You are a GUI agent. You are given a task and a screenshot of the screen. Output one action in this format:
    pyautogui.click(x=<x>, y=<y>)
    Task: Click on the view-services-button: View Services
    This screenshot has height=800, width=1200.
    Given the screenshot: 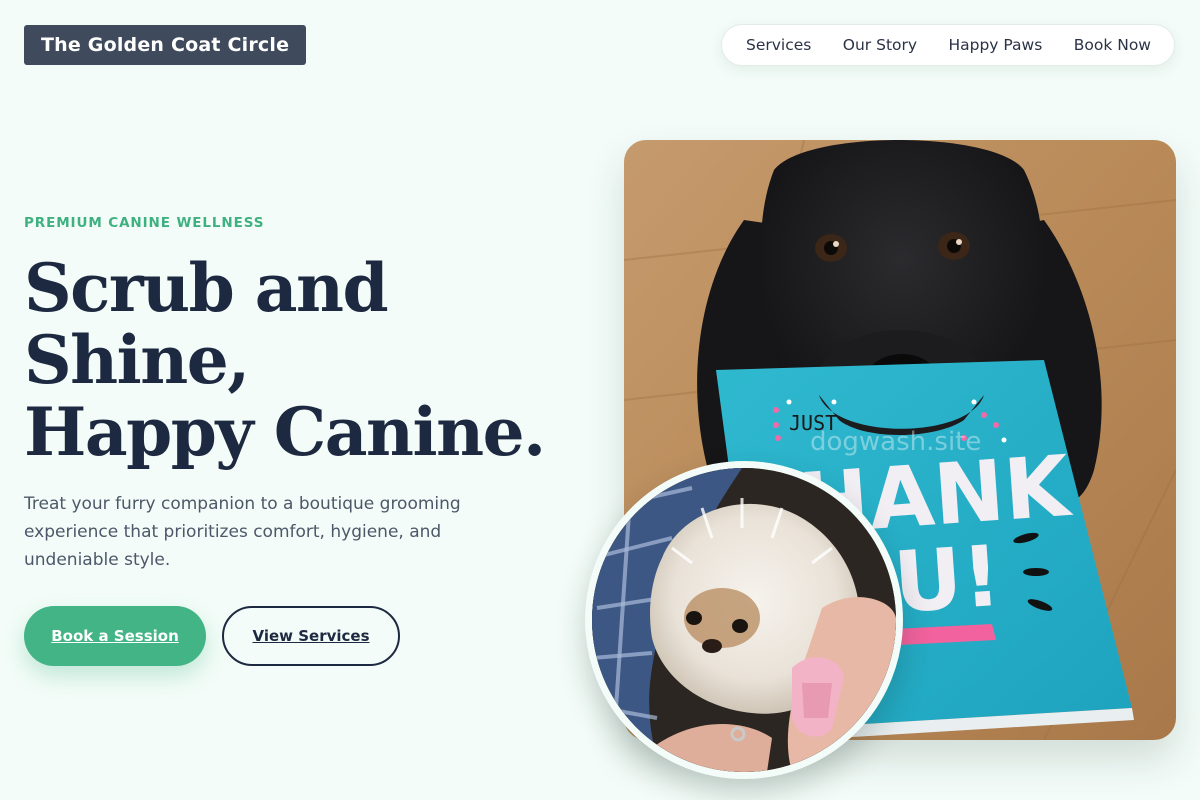 What is the action you would take?
    pyautogui.click(x=311, y=636)
    